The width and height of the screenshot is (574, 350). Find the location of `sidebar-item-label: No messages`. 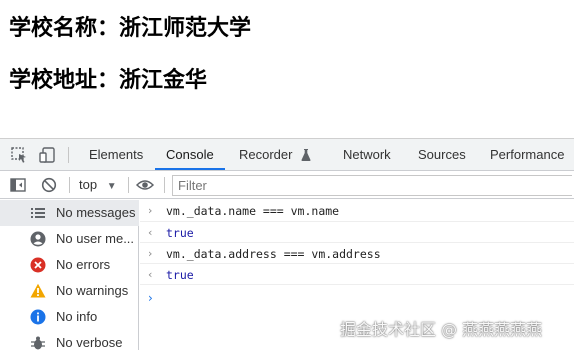

sidebar-item-label: No messages is located at coordinates (96, 212).